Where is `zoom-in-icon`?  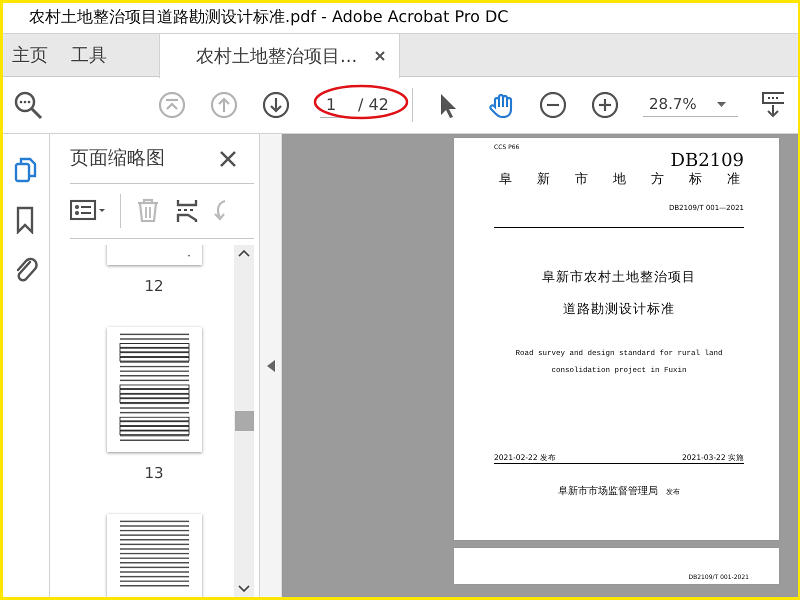
zoom-in-icon is located at coordinates (605, 105).